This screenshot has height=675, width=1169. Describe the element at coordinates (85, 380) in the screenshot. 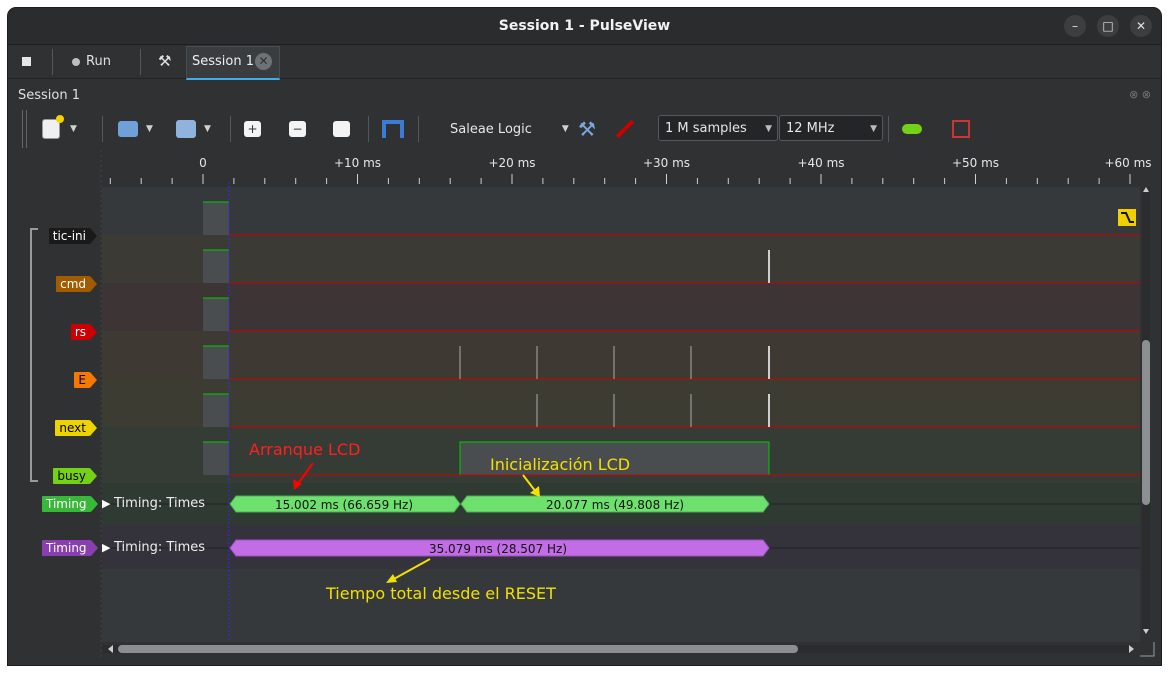

I see `channel-label-e: E` at that location.